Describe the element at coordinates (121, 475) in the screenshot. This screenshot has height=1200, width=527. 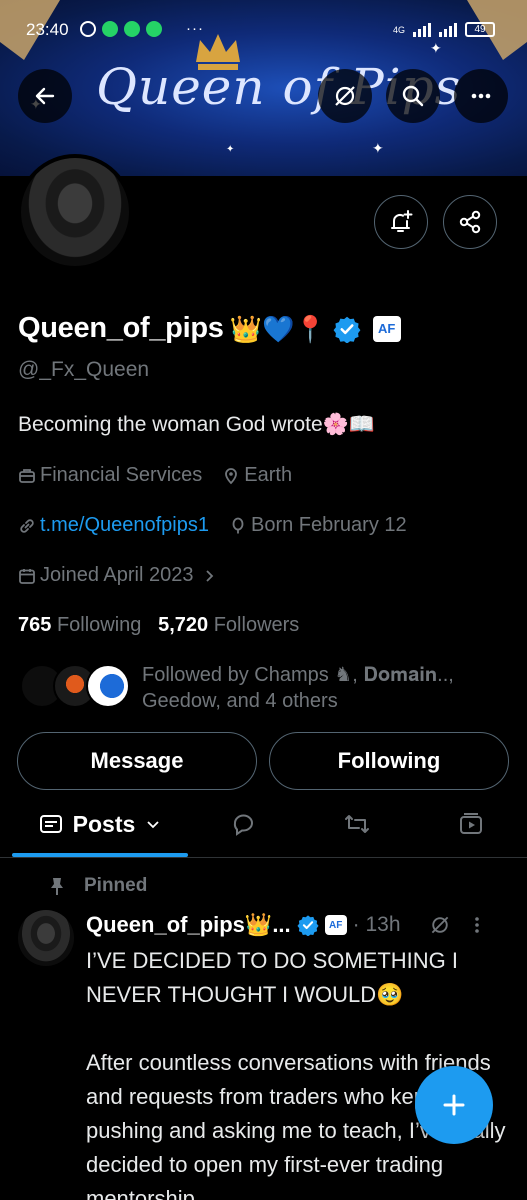
I see `profile-category: Financial Services` at that location.